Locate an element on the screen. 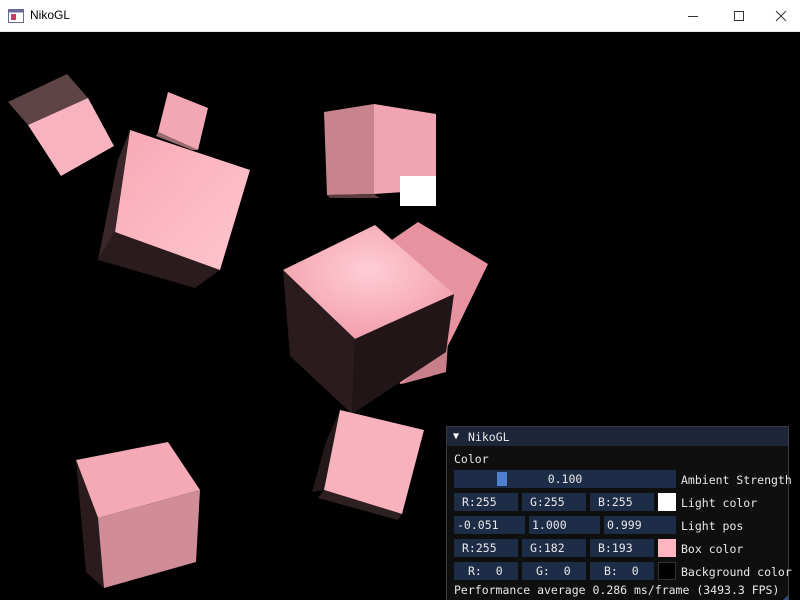 This screenshot has width=800, height=600. close-button is located at coordinates (779, 16).